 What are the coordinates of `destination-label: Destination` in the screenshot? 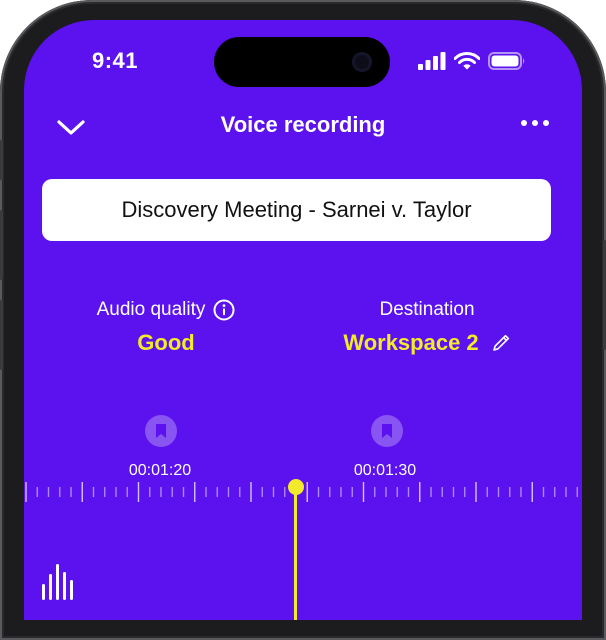 It's located at (427, 309).